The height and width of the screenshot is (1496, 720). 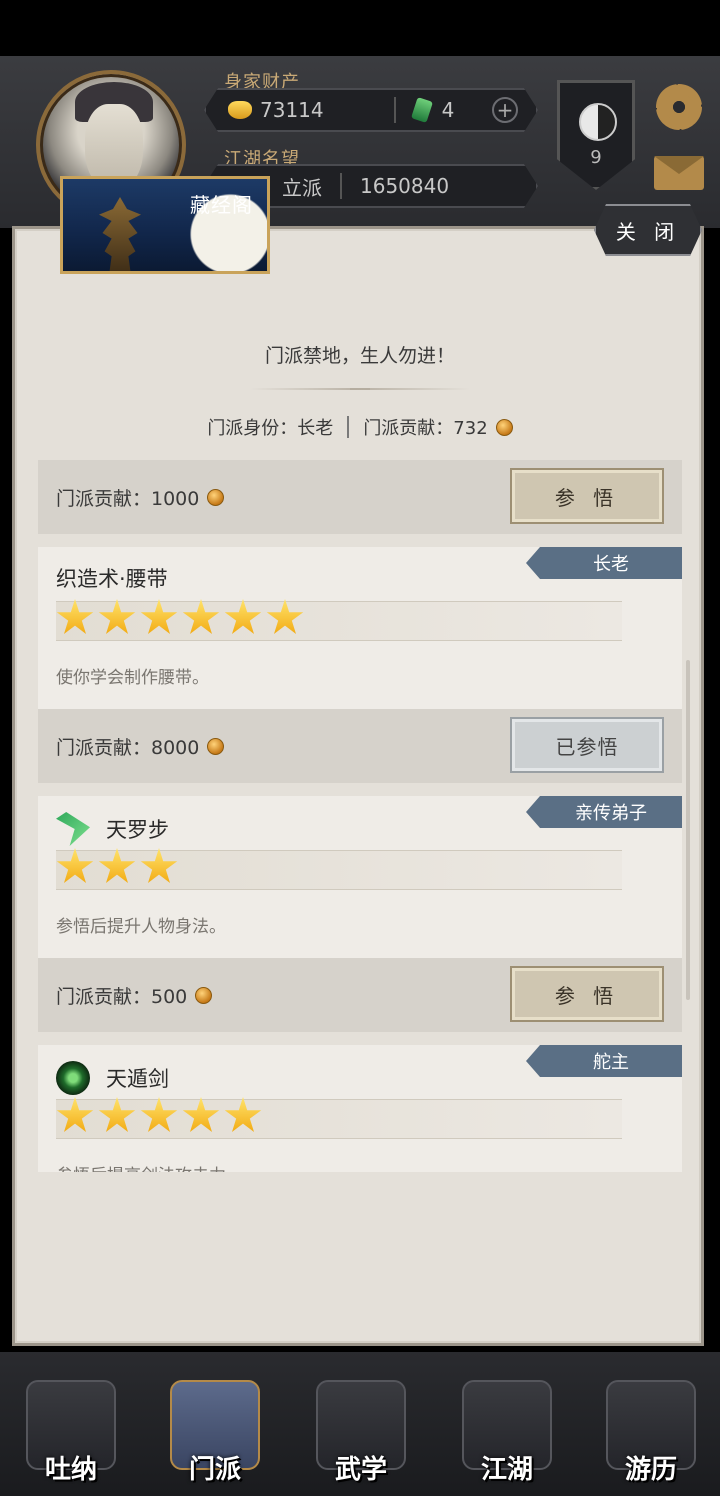 I want to click on cost-label: 门派贡献：1000, so click(x=128, y=498).